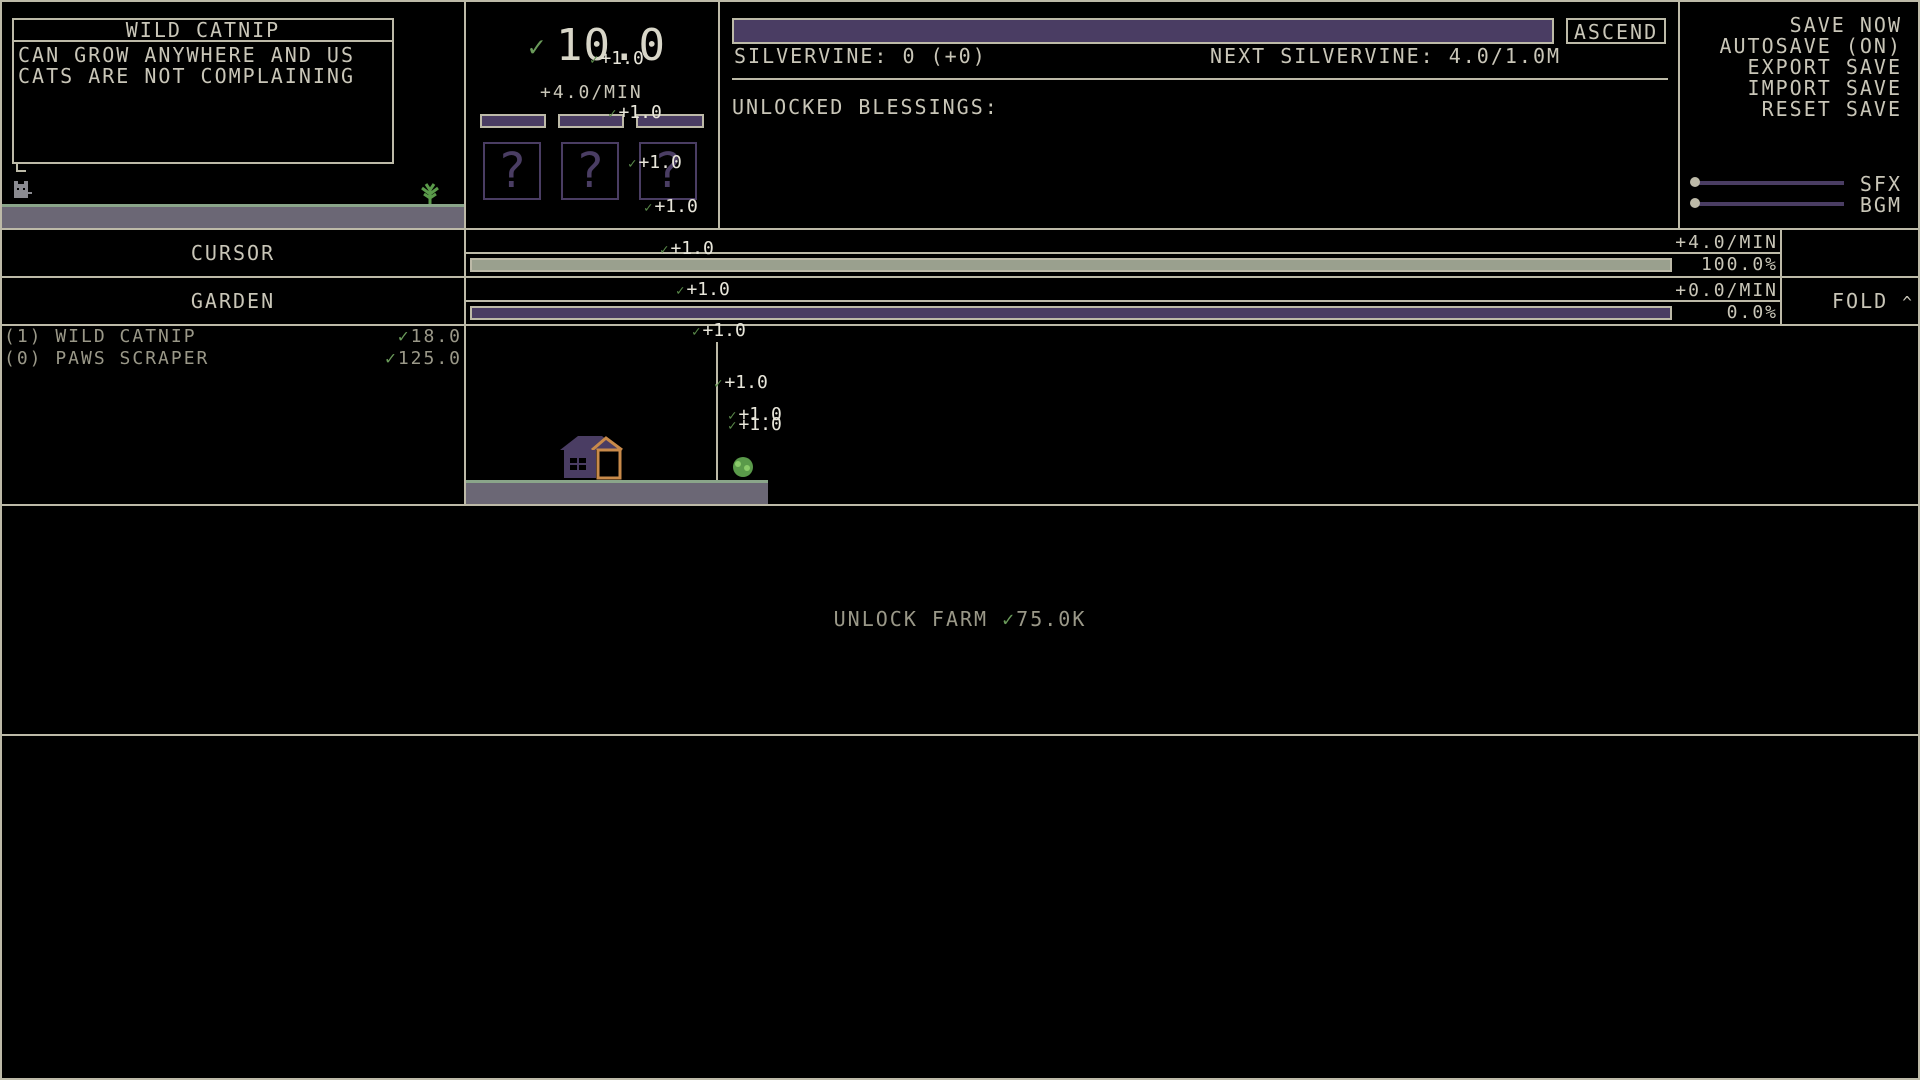 The width and height of the screenshot is (1920, 1080). I want to click on shop-item-name: (1) WILD CATNIP, so click(100, 336).